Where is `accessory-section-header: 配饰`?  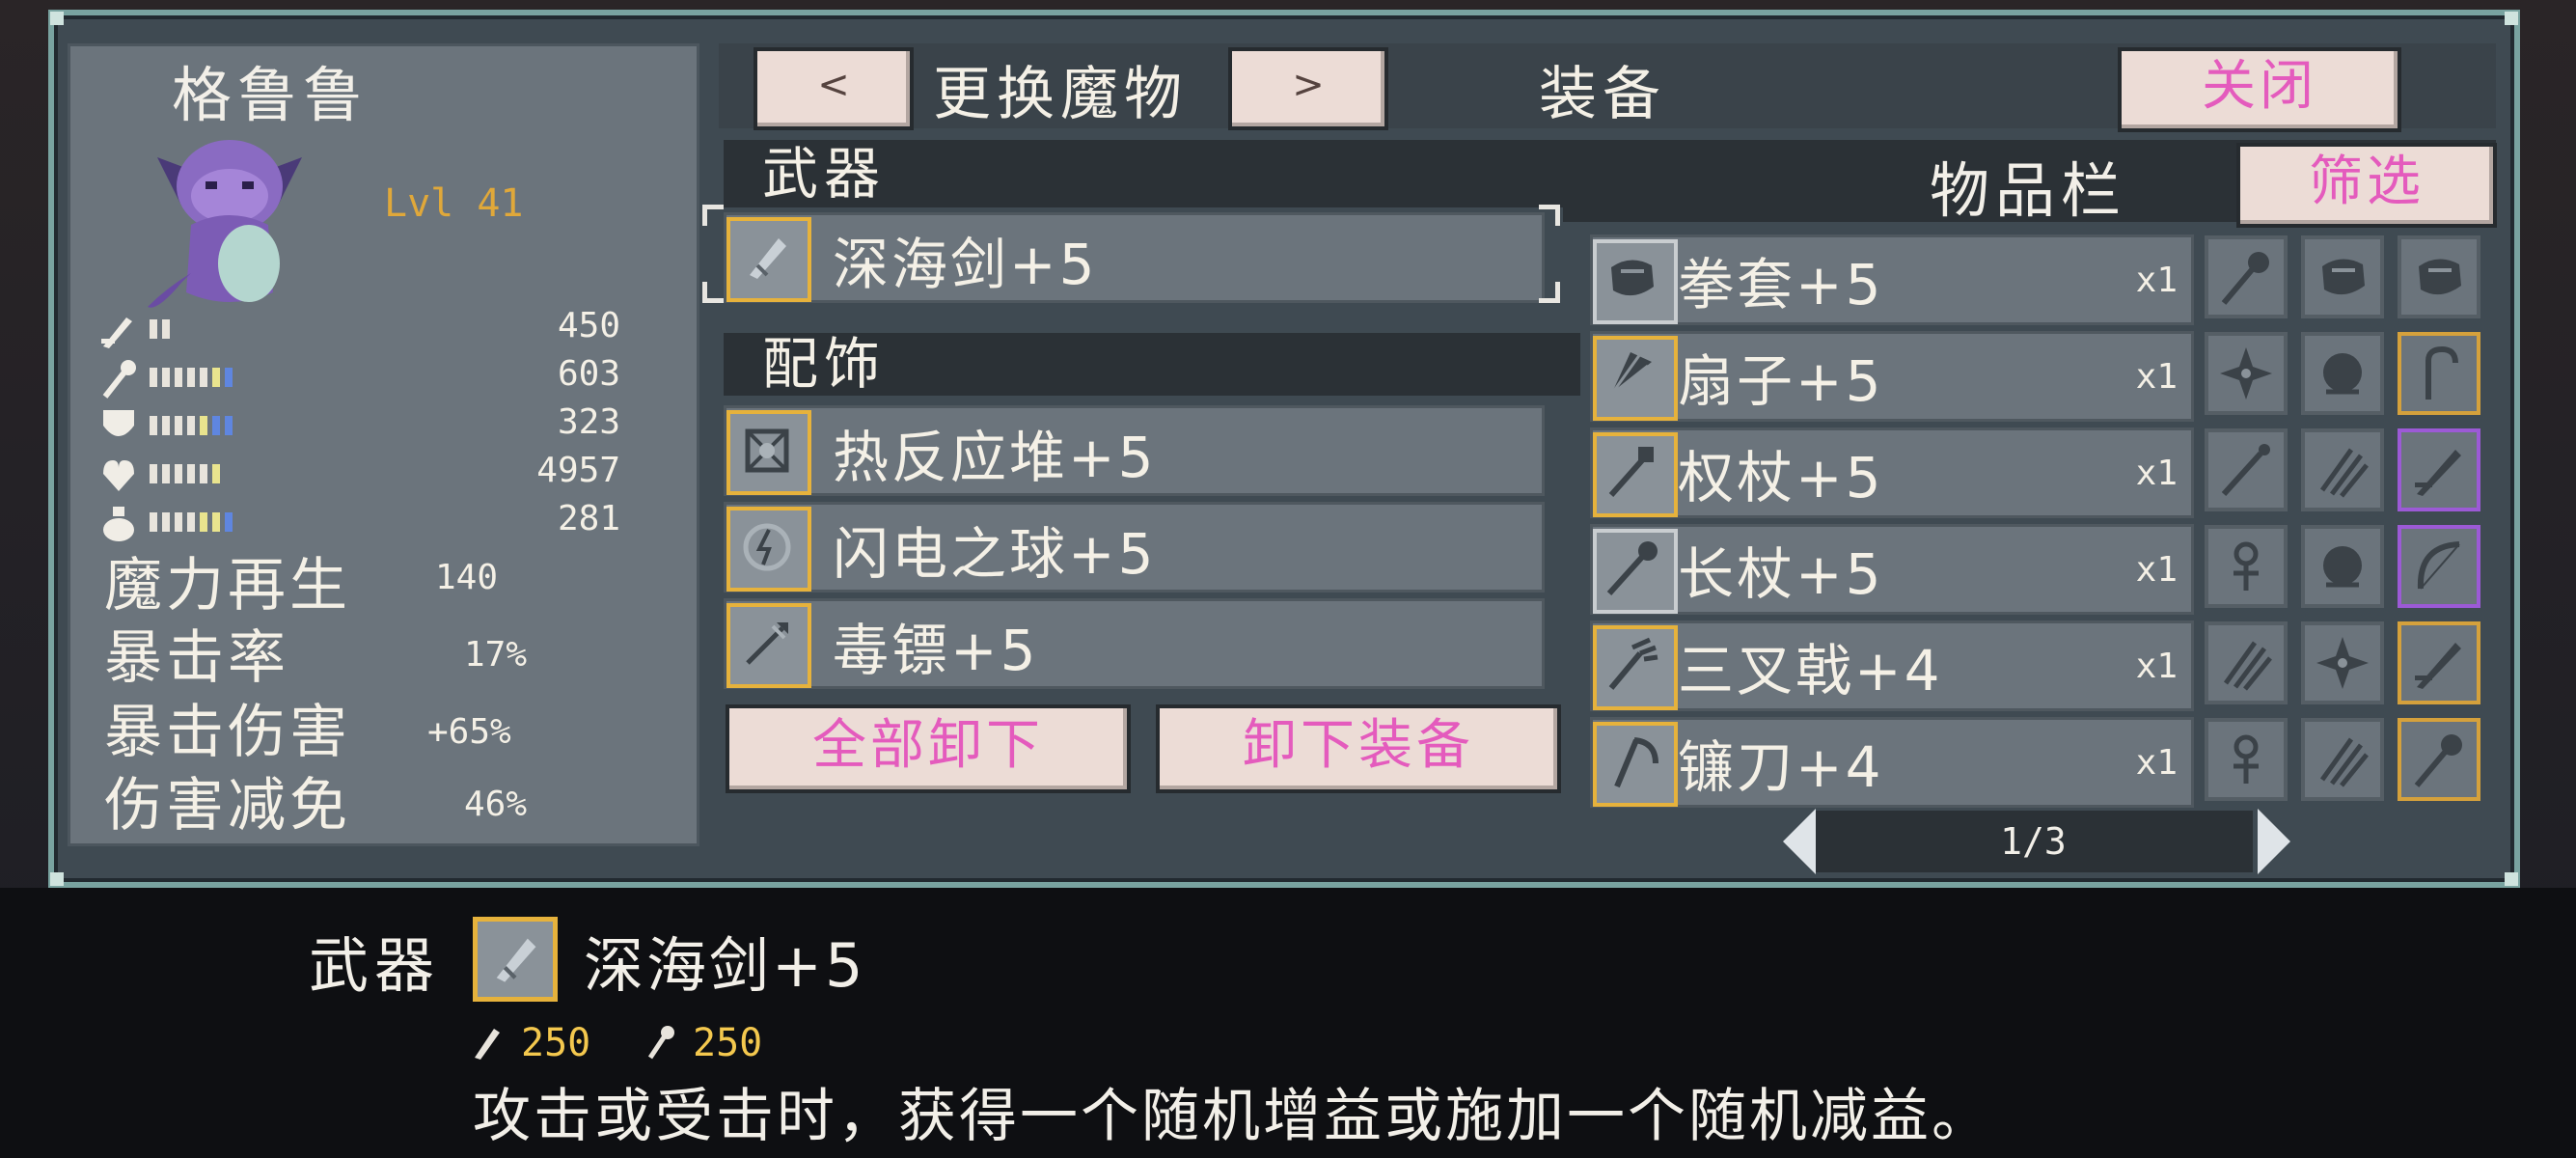 accessory-section-header: 配饰 is located at coordinates (1152, 364).